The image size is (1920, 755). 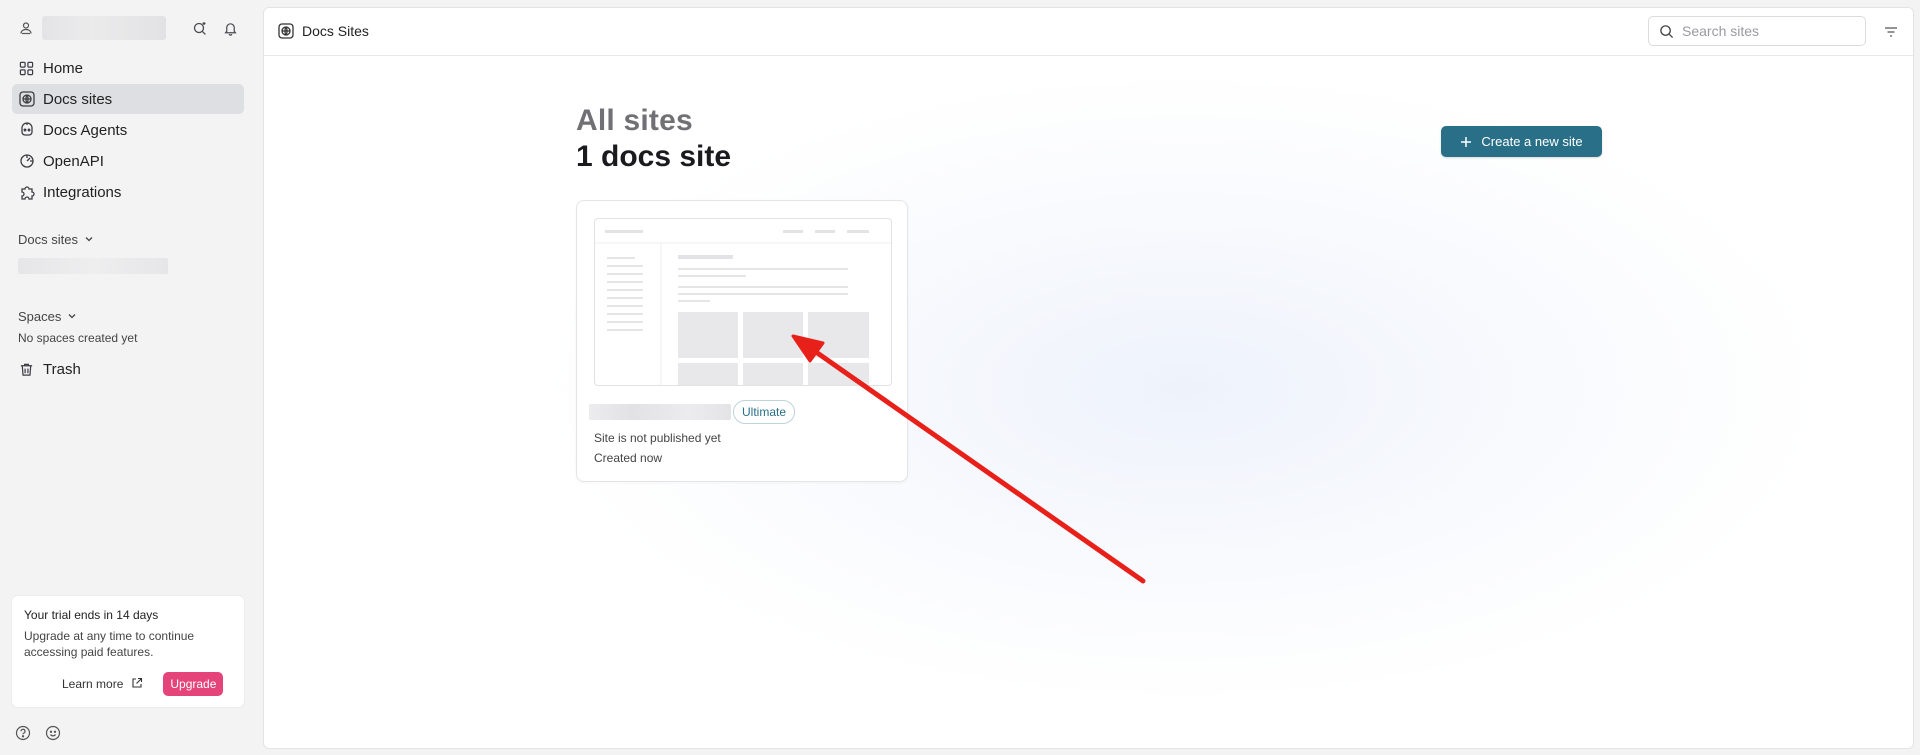 I want to click on org-name-redacted, so click(x=104, y=28).